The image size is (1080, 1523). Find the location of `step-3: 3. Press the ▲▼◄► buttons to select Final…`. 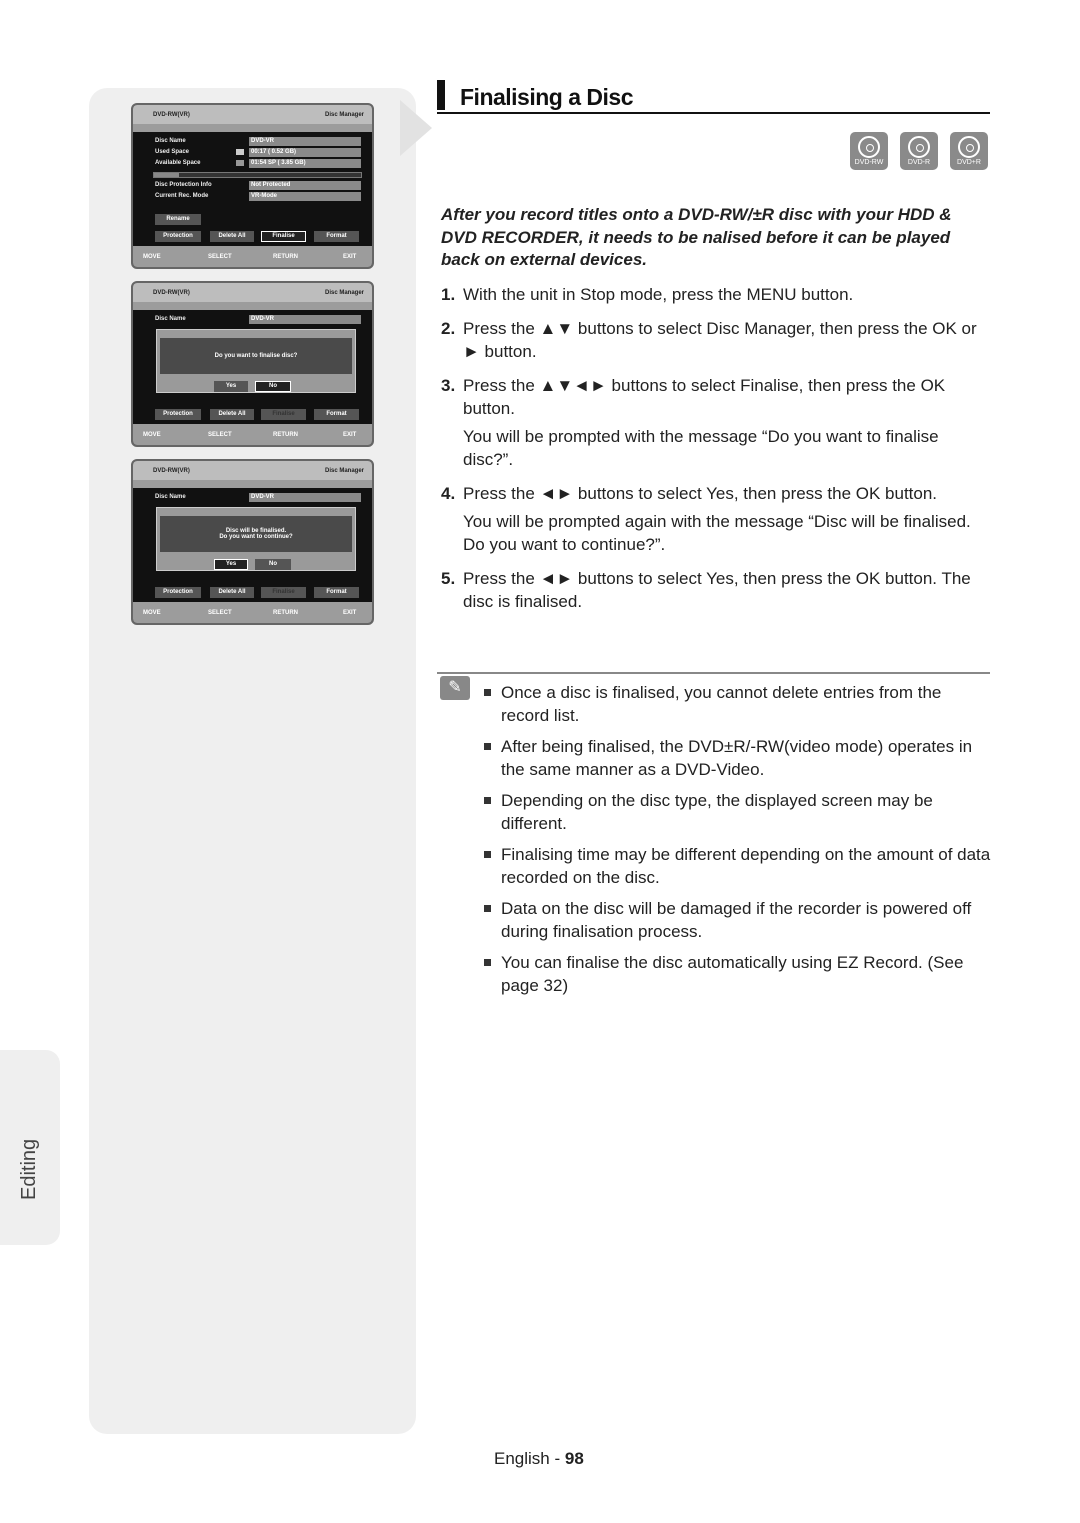

step-3: 3. Press the ▲▼◄► buttons to select Final… is located at coordinates (716, 397).